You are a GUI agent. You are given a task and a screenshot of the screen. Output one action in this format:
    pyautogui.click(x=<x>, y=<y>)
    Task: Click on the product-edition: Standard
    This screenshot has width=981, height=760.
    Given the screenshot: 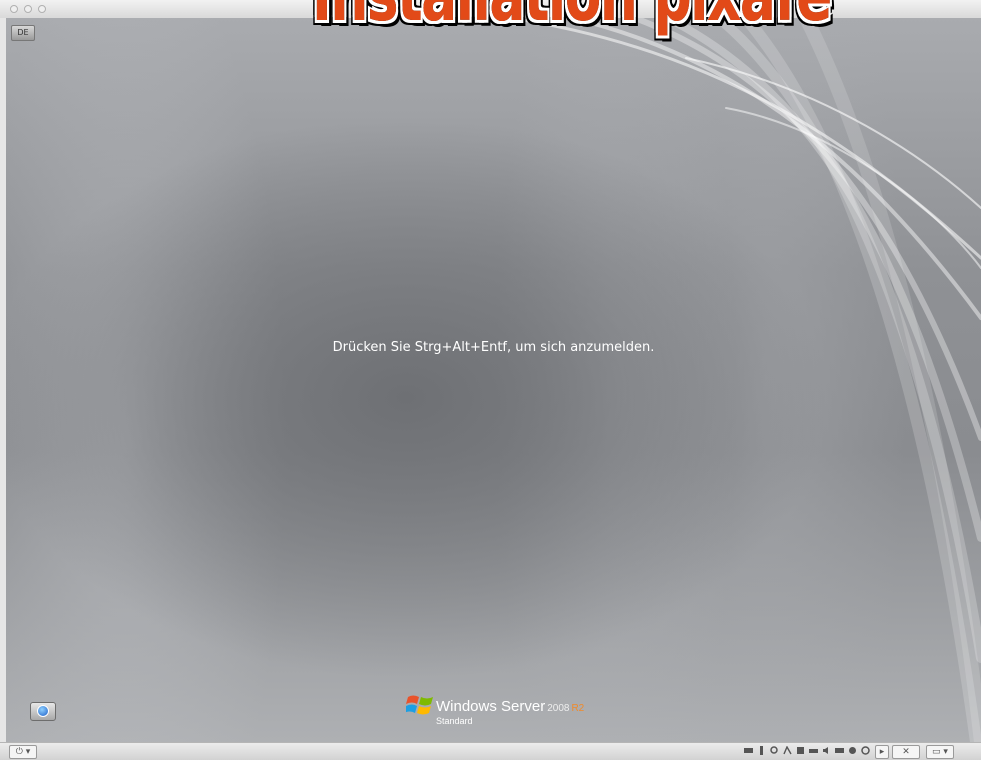 What is the action you would take?
    pyautogui.click(x=454, y=721)
    